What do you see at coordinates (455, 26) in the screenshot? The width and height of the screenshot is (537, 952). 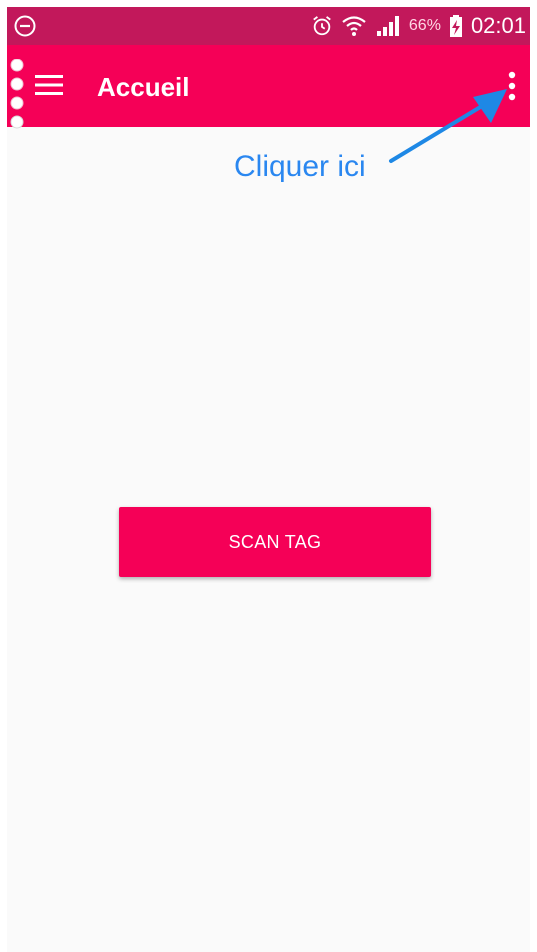 I see `battery-charging-icon` at bounding box center [455, 26].